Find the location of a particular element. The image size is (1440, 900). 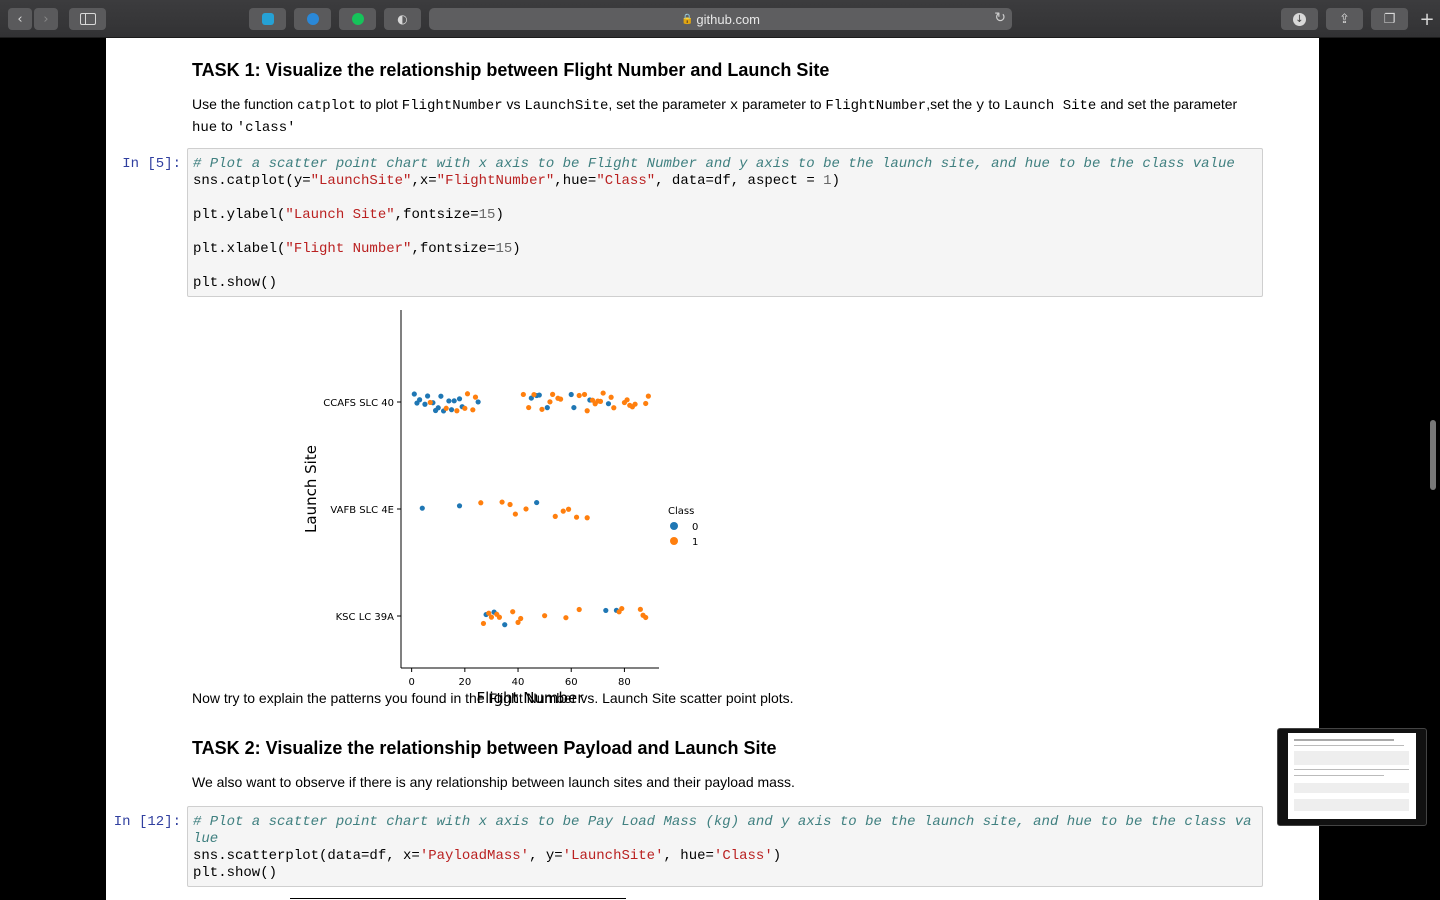

code-line: plt.ylabel("Launch Site",fontsize=15) is located at coordinates (348, 215).